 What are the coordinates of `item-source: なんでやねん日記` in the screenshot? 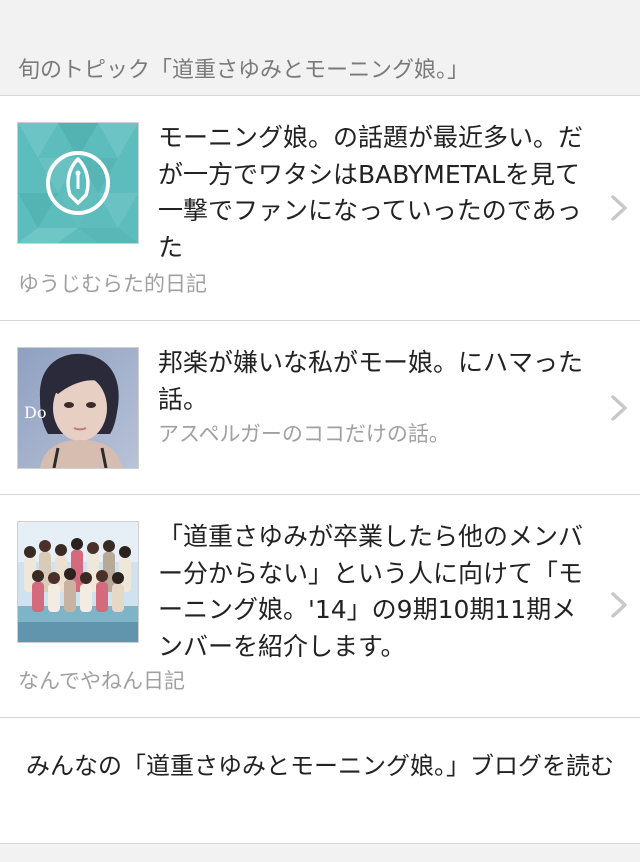 It's located at (101, 681).